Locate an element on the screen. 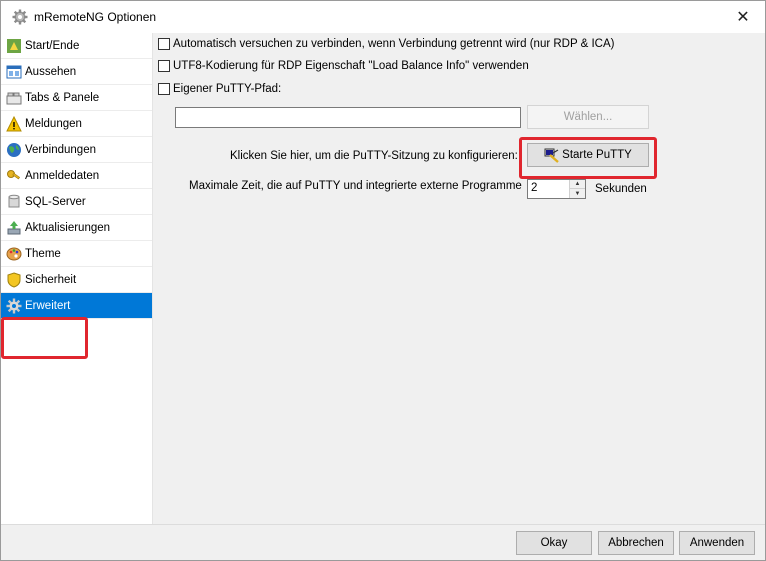  sidebar-item-notifications: Meldungen is located at coordinates (76, 124).